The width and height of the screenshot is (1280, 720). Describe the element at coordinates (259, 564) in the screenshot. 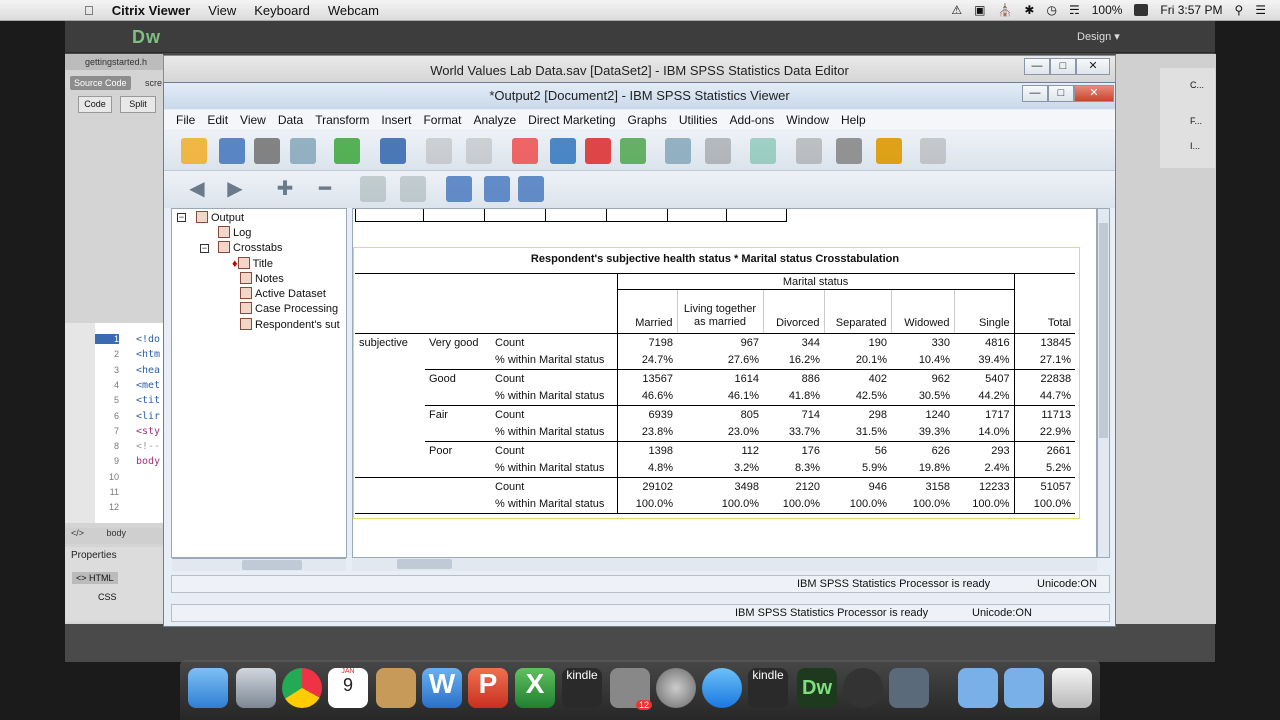

I see `outline-horizontal-scrollbar` at that location.